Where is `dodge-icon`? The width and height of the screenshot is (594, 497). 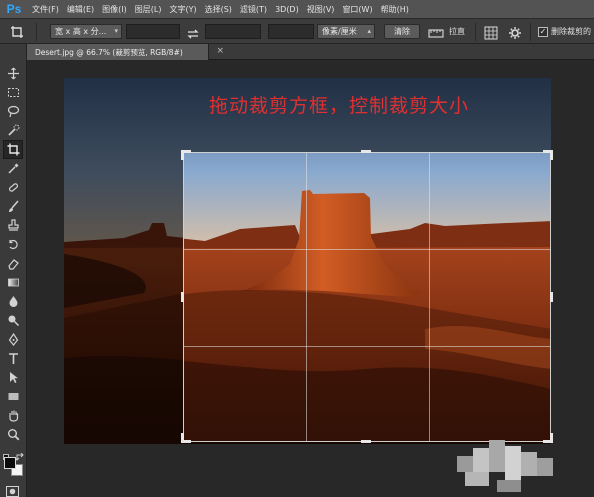 dodge-icon is located at coordinates (13, 320).